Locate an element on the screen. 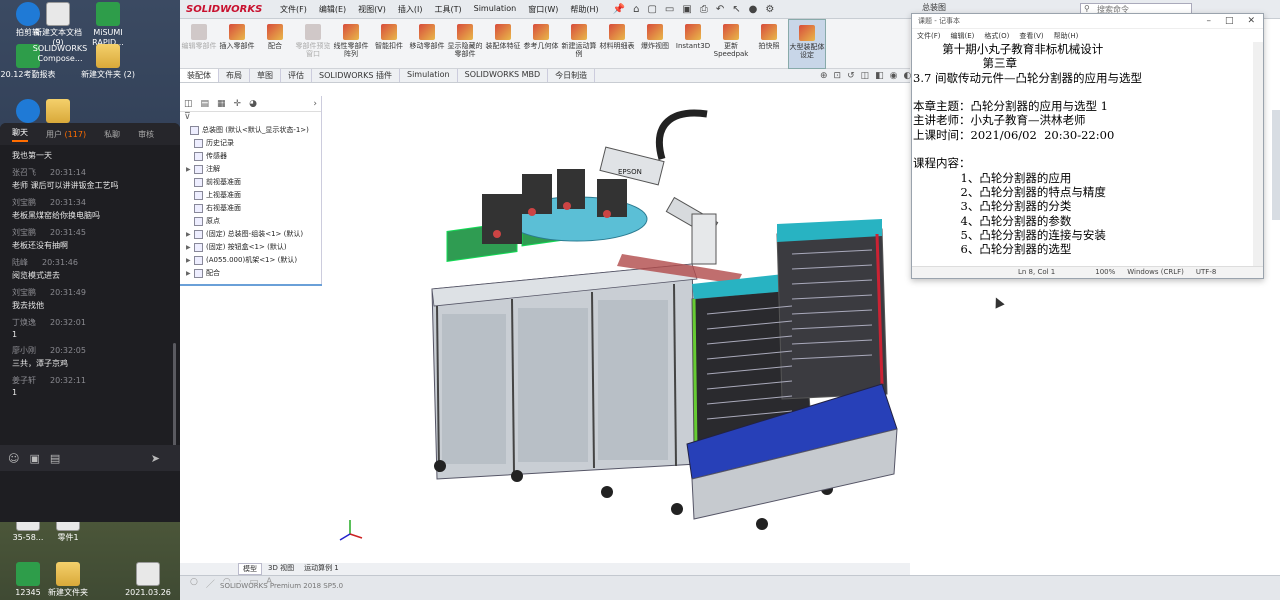 Image resolution: width=1280 pixels, height=600 pixels. chat-input-area is located at coordinates (90, 512).